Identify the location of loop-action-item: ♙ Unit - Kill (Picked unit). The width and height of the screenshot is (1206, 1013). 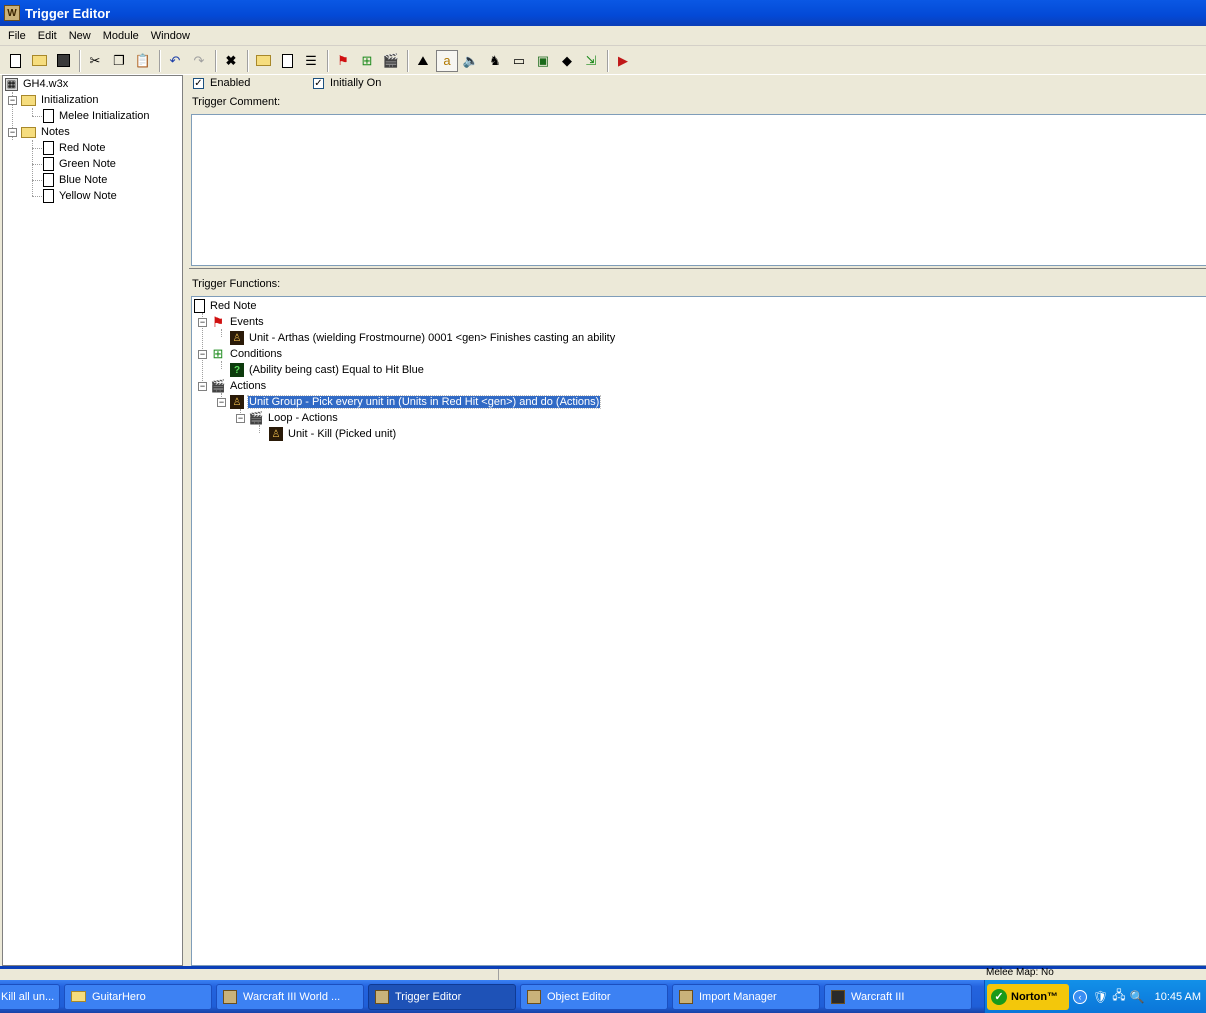
(333, 434).